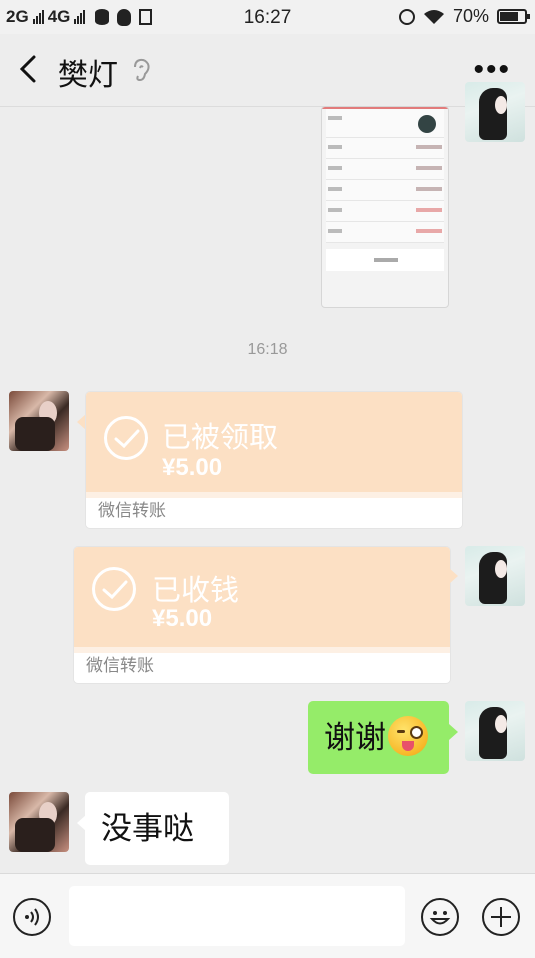 The height and width of the screenshot is (958, 535). I want to click on image-message, so click(385, 207).